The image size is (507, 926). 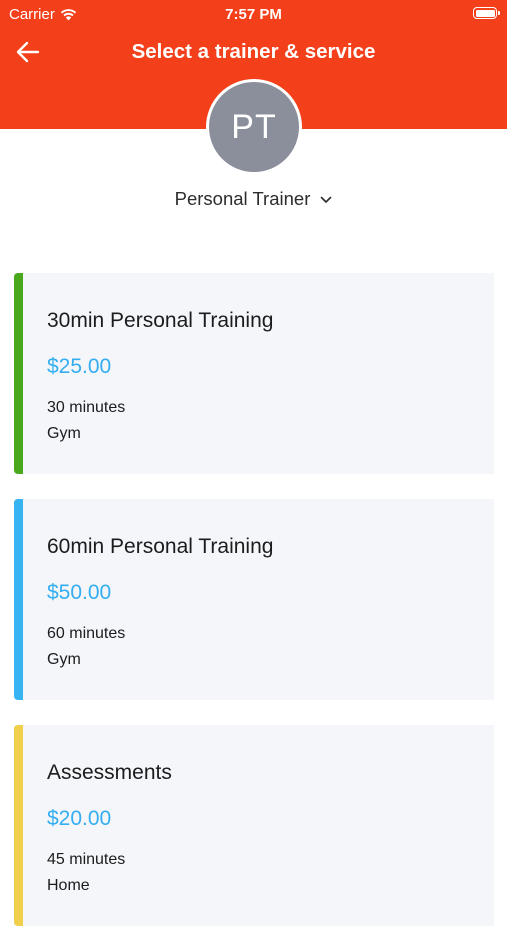 What do you see at coordinates (79, 366) in the screenshot?
I see `service-price: $25.00` at bounding box center [79, 366].